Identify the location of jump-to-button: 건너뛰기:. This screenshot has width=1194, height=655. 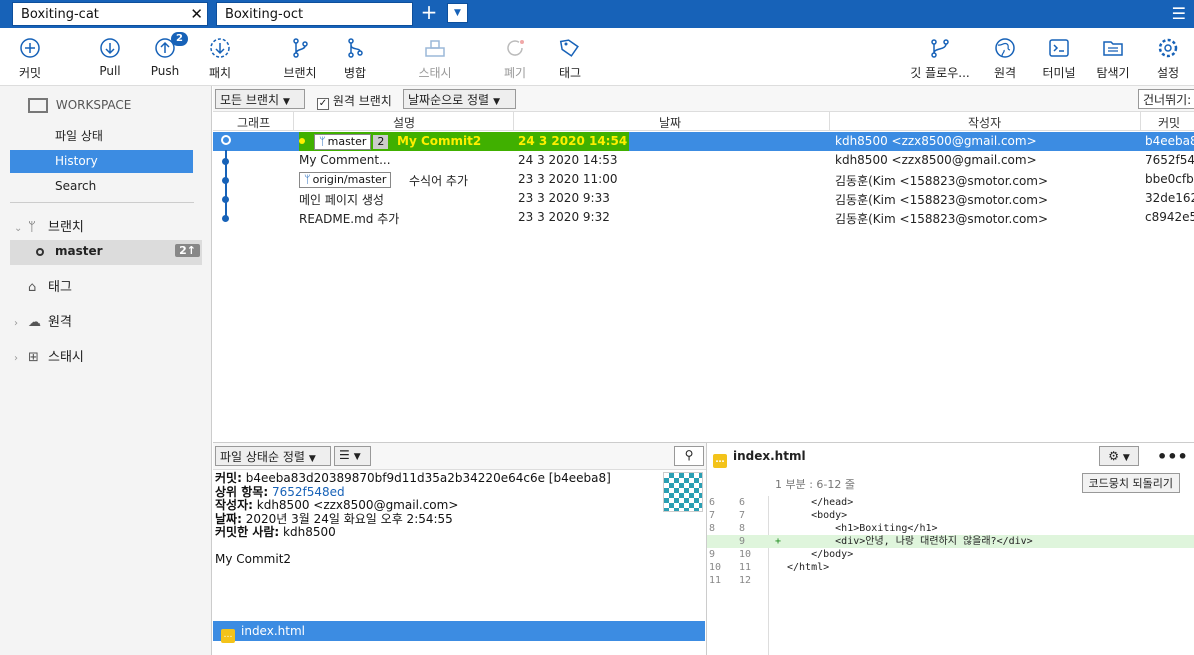
(1166, 99).